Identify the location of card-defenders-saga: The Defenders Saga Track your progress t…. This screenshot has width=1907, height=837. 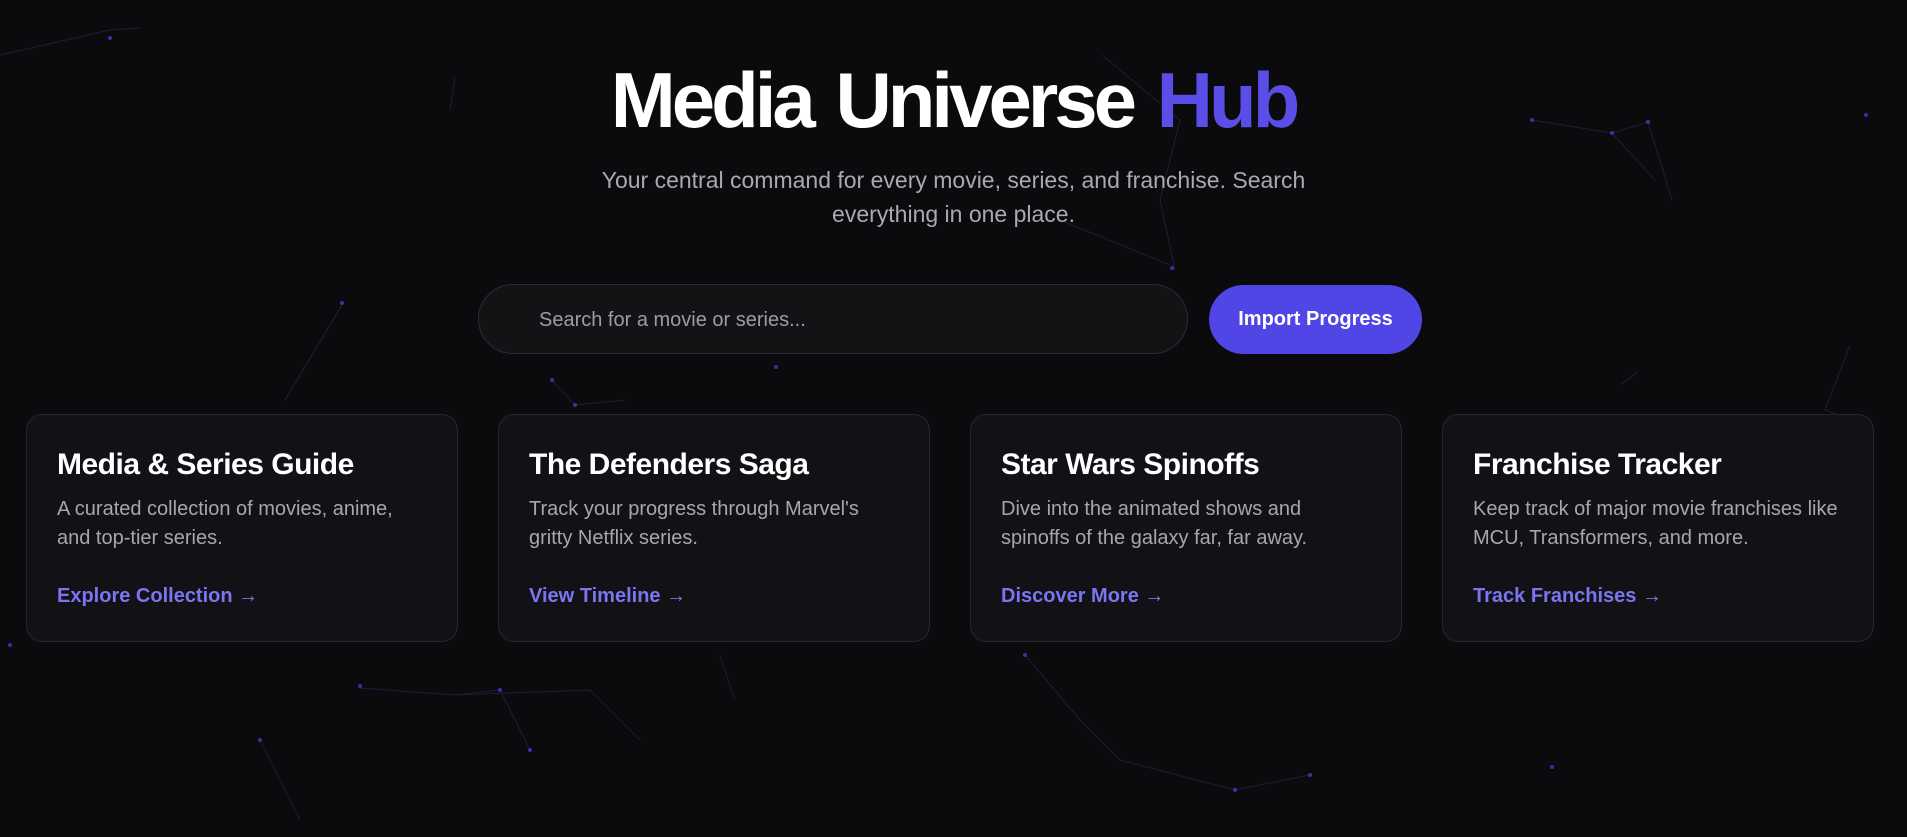
(714, 528).